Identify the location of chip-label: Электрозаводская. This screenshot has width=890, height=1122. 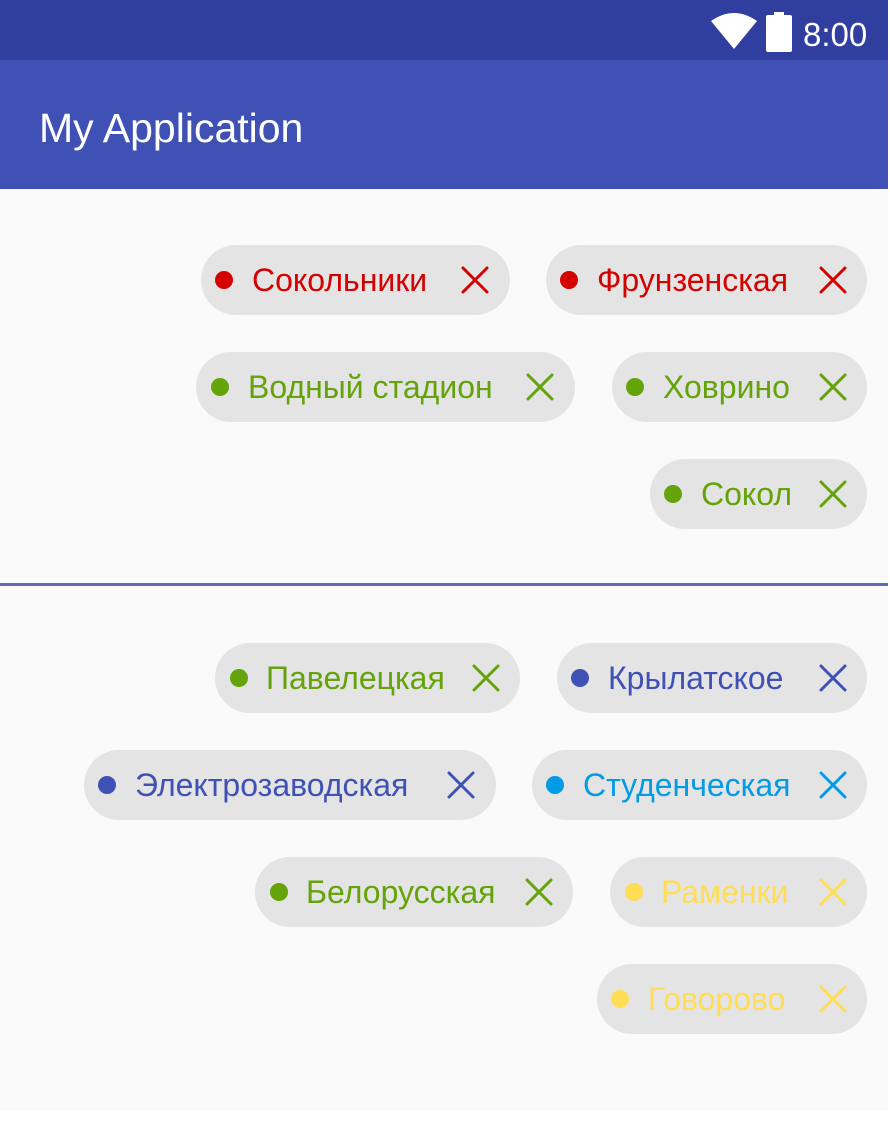
(272, 785).